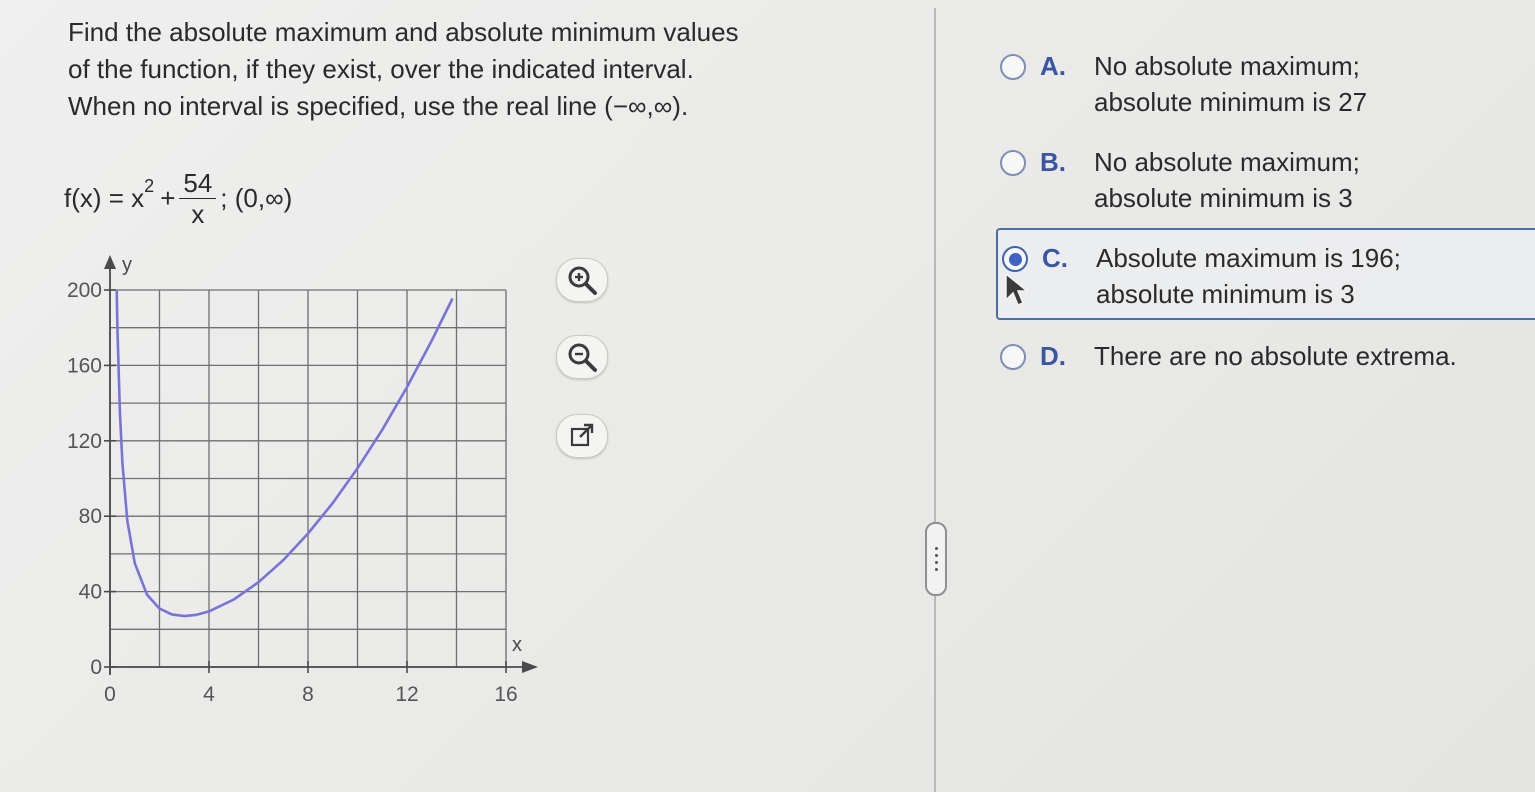 Image resolution: width=1535 pixels, height=792 pixels. I want to click on option-a-radio, so click(1013, 67).